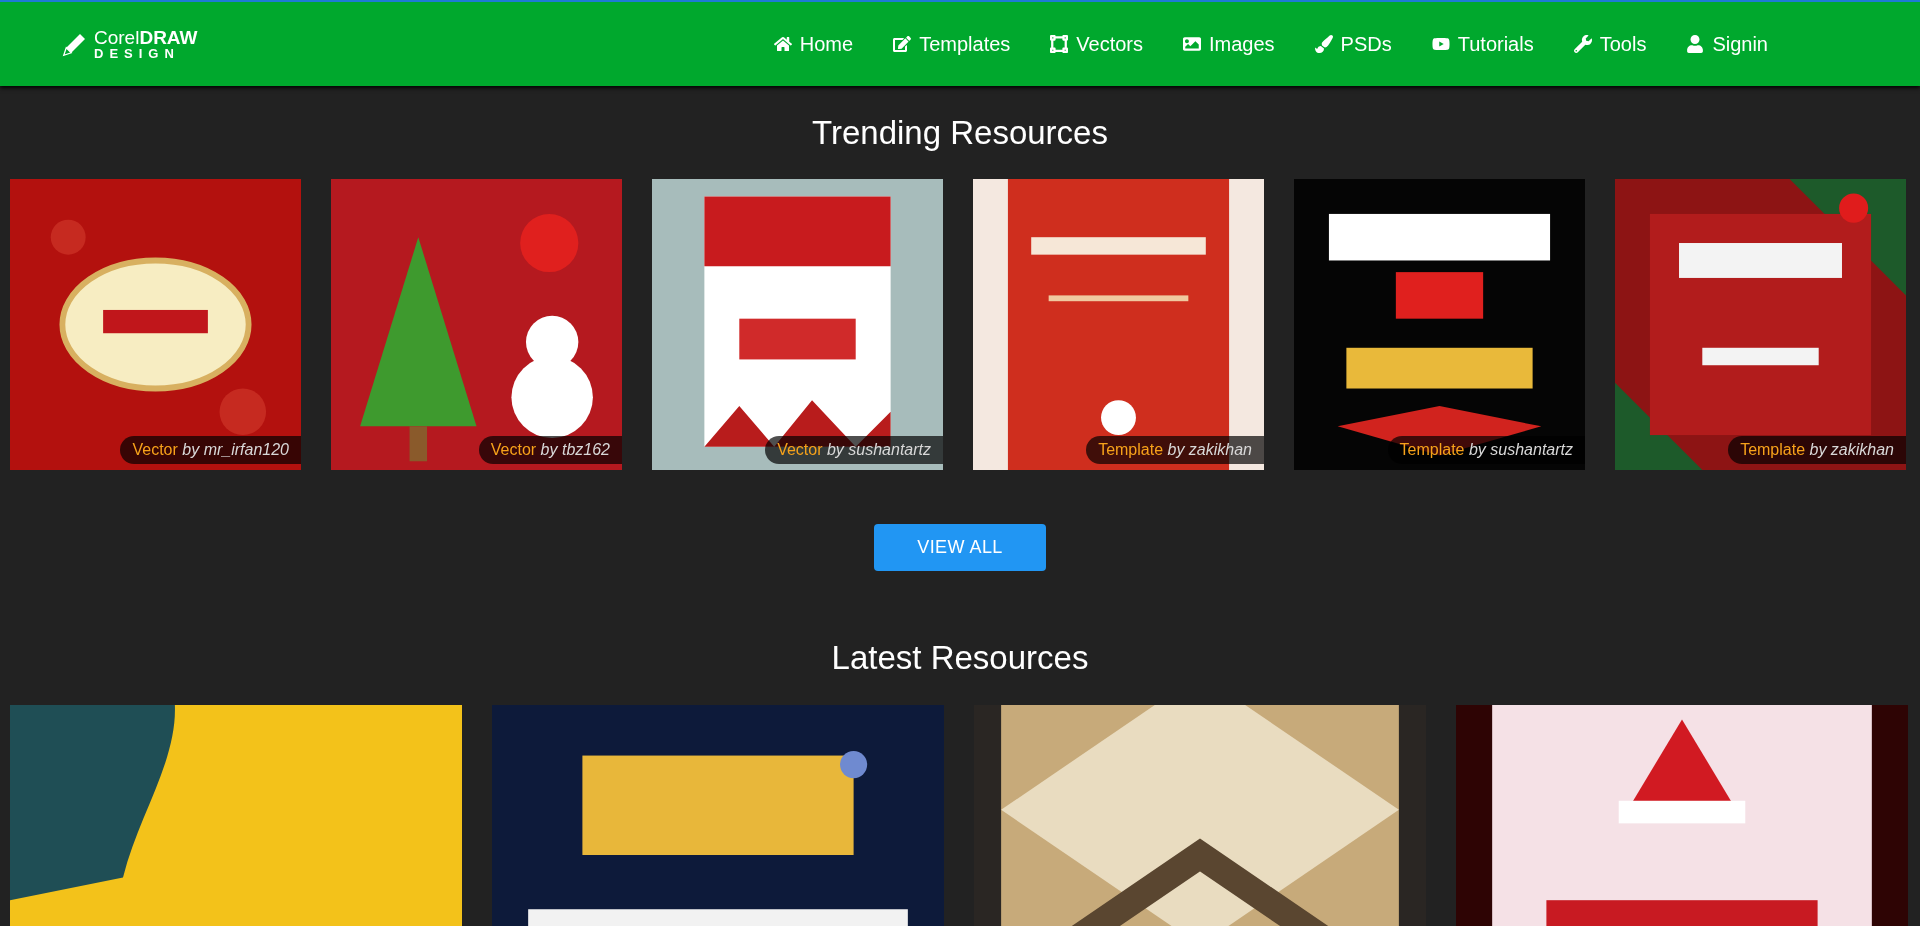 The image size is (1920, 926). What do you see at coordinates (146, 37) in the screenshot?
I see `logo-title: CorelDRAW` at bounding box center [146, 37].